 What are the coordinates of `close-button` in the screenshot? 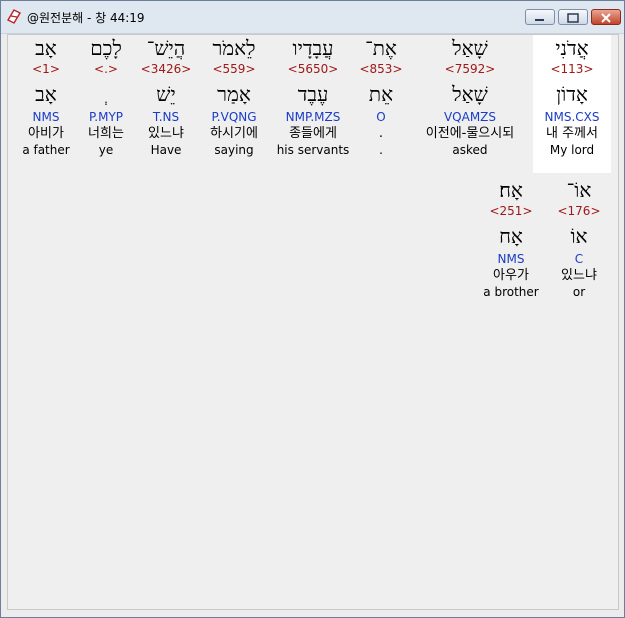 It's located at (606, 17).